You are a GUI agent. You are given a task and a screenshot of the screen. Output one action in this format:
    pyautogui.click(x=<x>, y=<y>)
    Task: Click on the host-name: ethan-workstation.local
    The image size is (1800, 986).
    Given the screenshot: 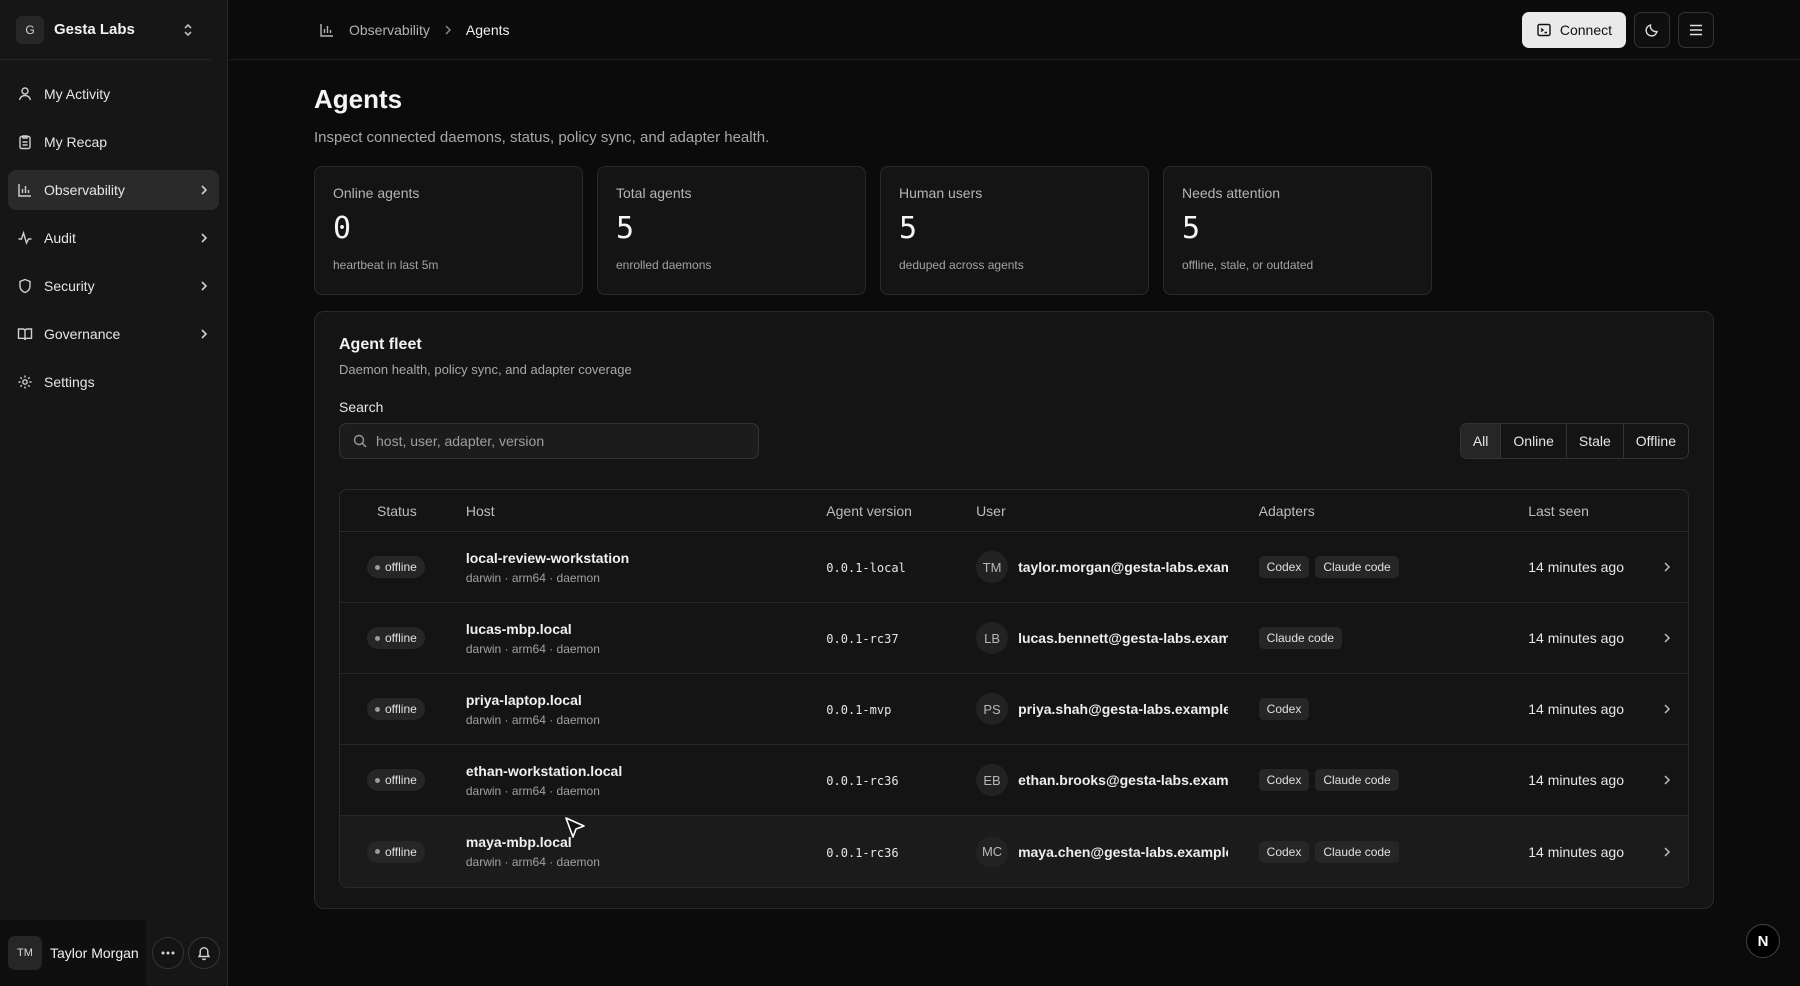 What is the action you would take?
    pyautogui.click(x=544, y=770)
    